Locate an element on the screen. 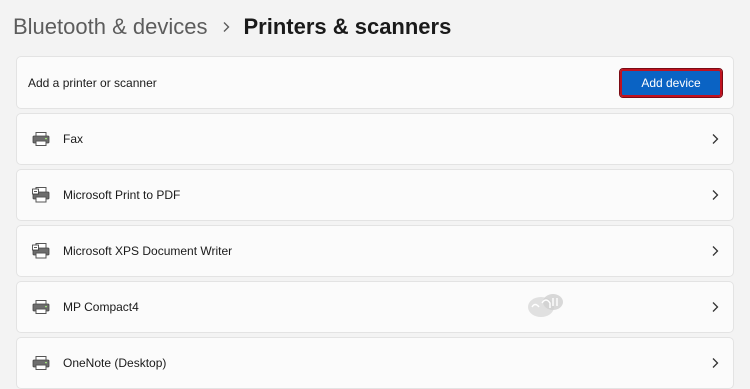 The image size is (750, 389). device-row-microsoft-xps-document-writer: Microsoft XPS Document Writer is located at coordinates (375, 251).